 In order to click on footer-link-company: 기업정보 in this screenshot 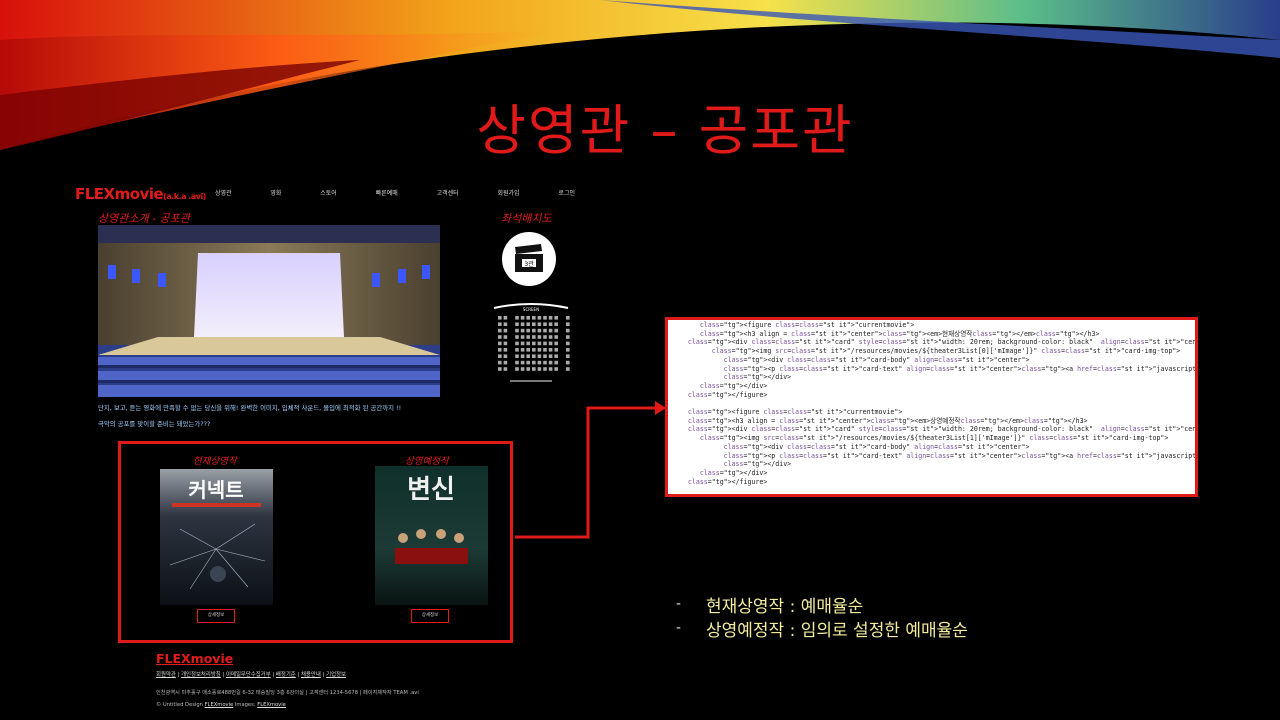, I will do `click(336, 675)`.